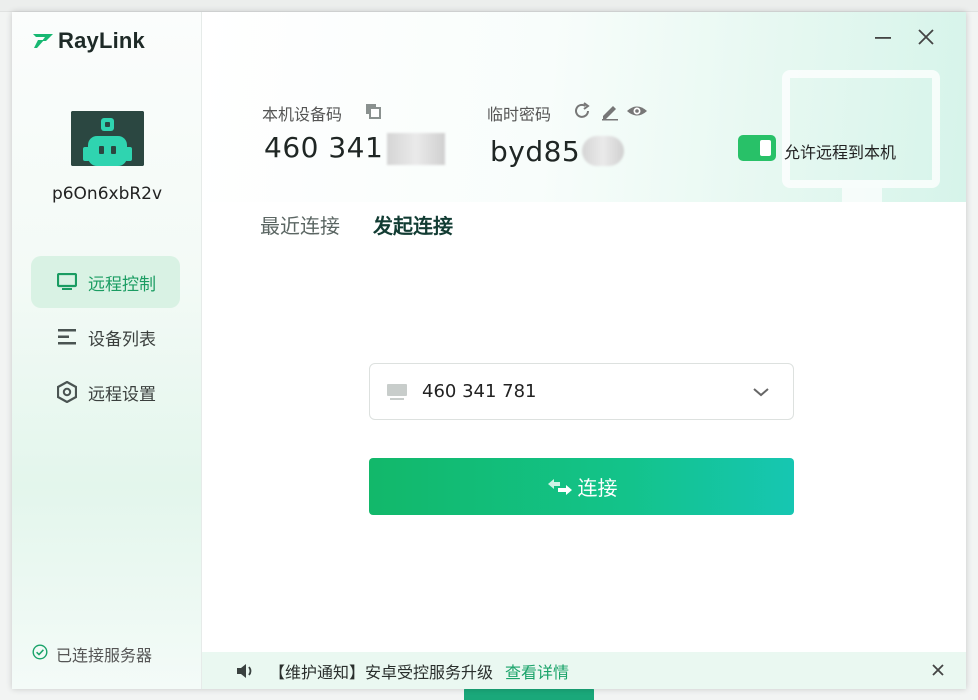  I want to click on copy-icon, so click(373, 111).